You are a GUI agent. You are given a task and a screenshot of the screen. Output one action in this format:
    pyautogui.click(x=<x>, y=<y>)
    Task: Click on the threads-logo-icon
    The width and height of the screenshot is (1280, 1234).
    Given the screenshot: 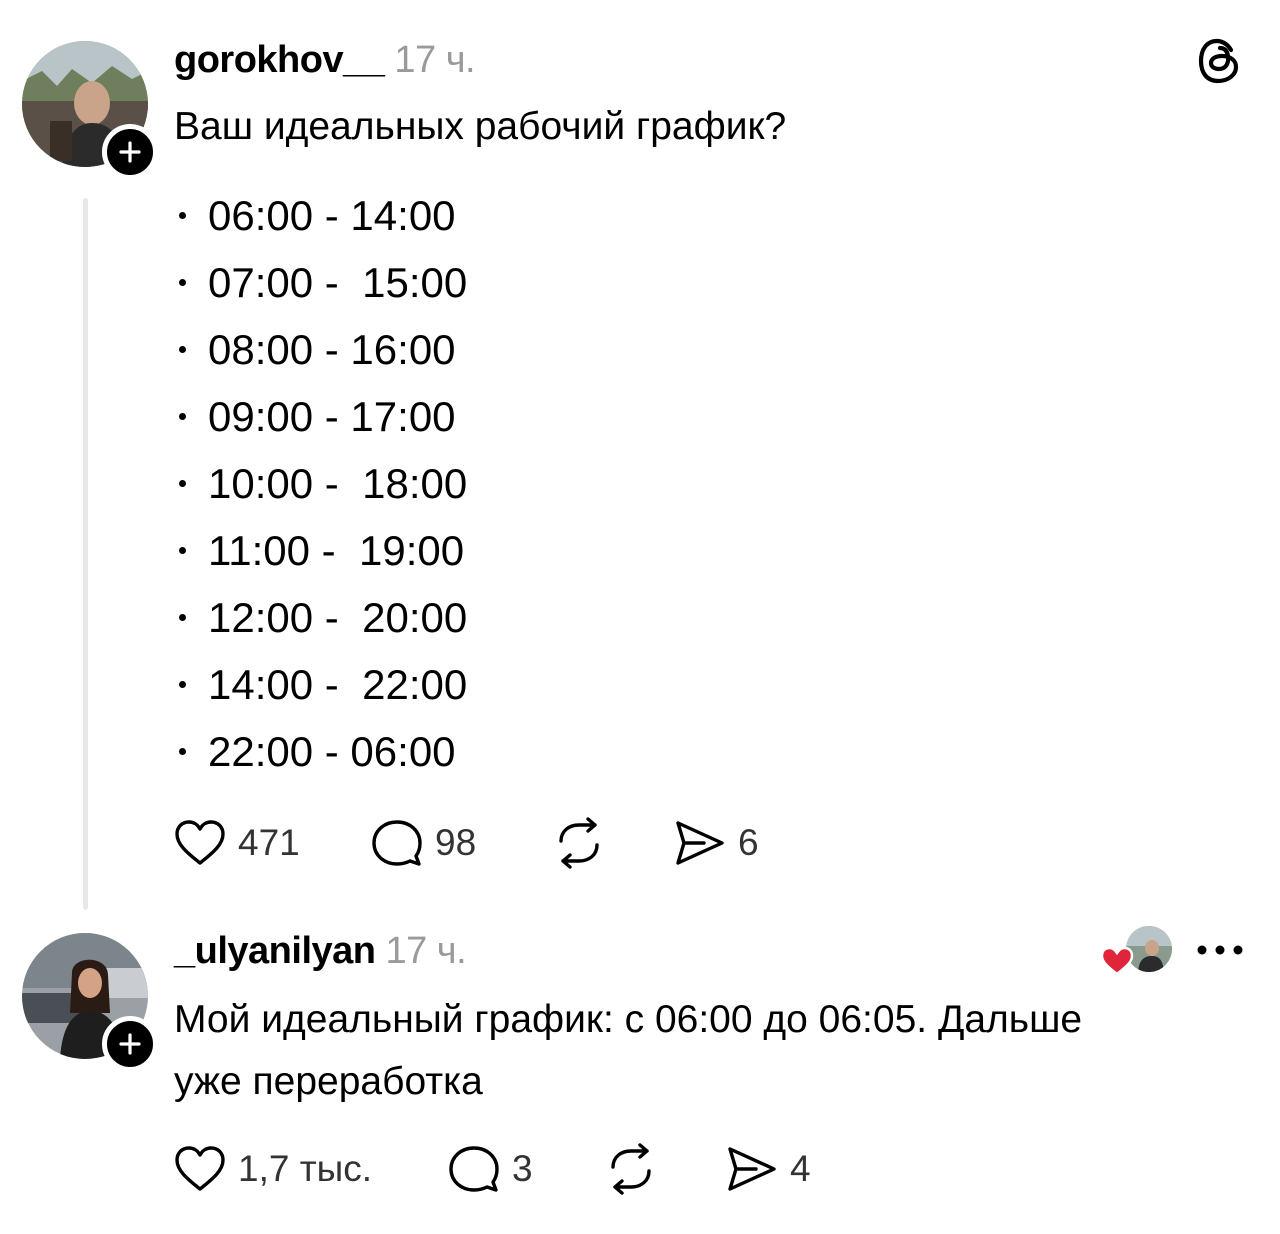 What is the action you would take?
    pyautogui.click(x=1220, y=61)
    